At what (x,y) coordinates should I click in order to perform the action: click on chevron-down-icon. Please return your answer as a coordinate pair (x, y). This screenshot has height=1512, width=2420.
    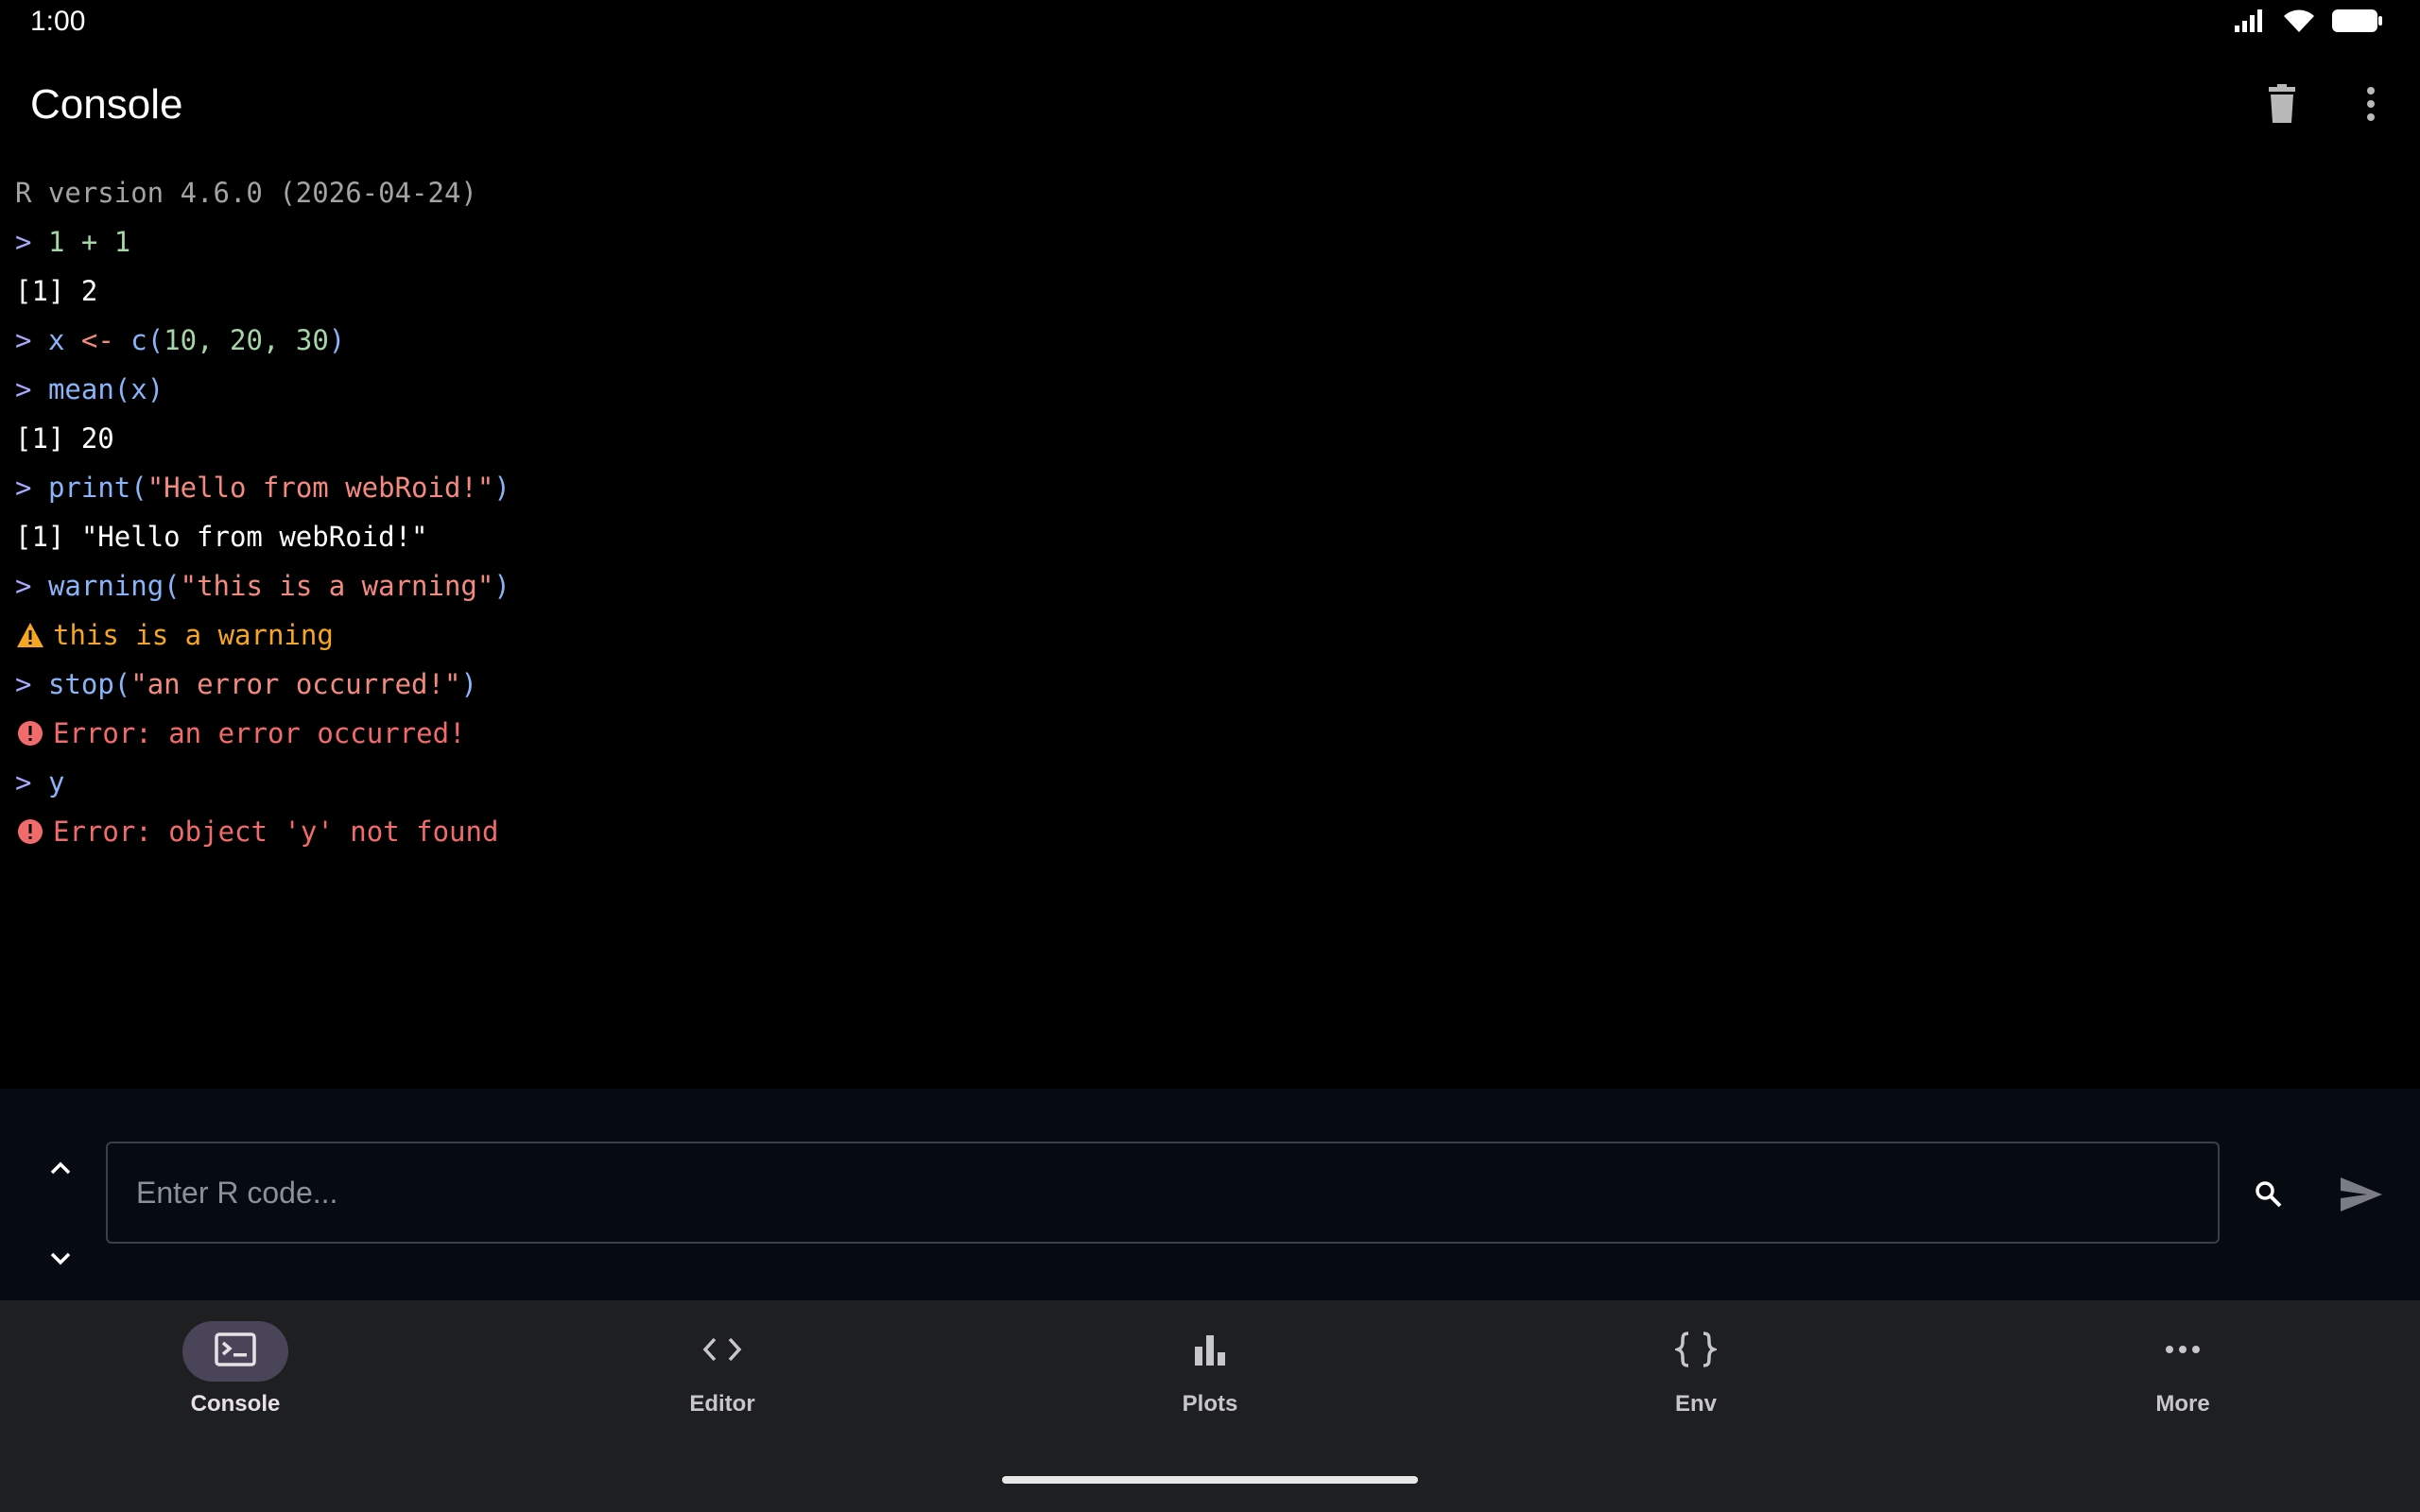
    Looking at the image, I should click on (60, 1261).